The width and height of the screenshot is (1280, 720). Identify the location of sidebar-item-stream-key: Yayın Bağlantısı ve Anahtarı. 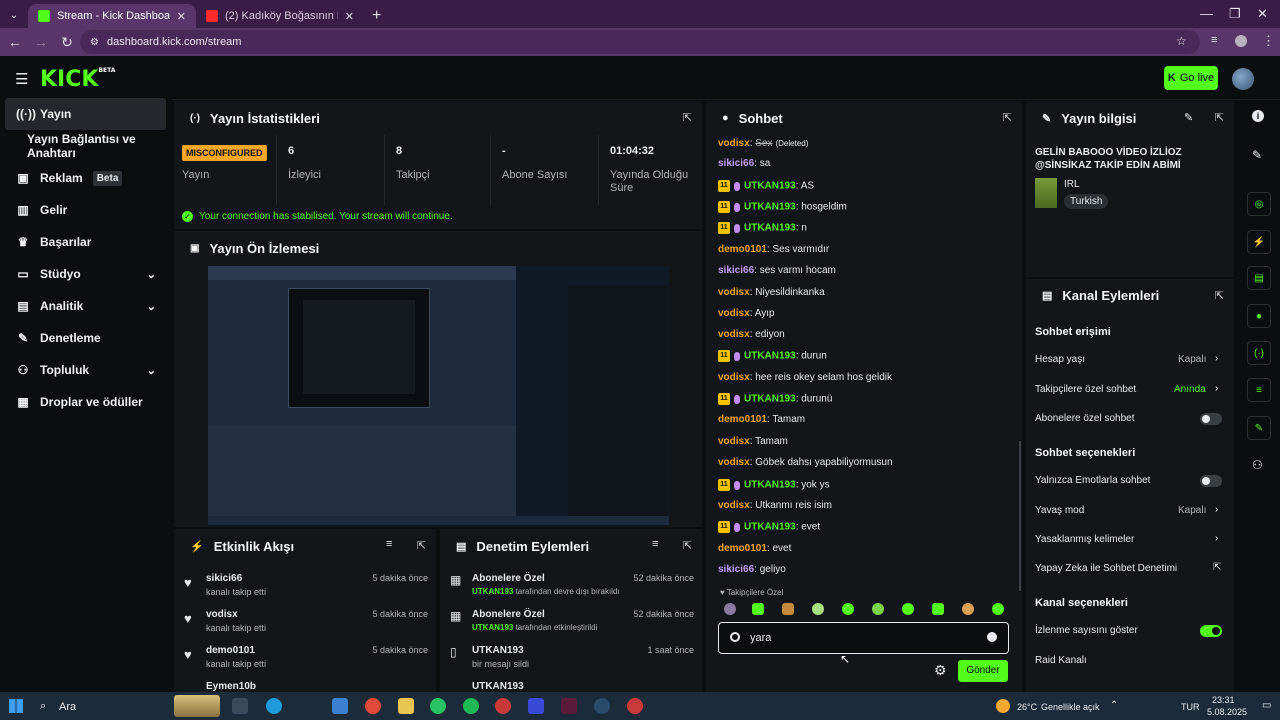
(86, 146).